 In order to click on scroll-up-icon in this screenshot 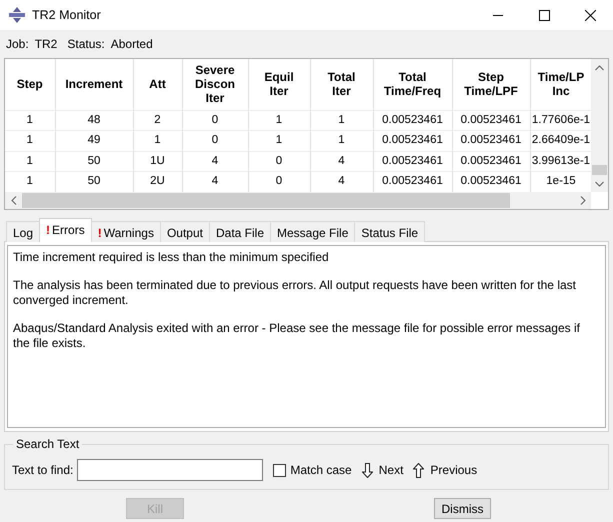, I will do `click(599, 67)`.